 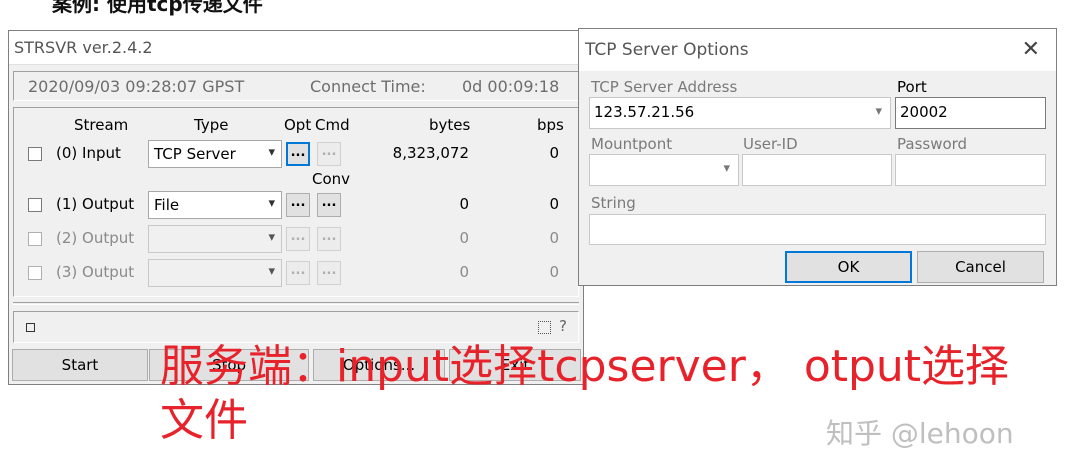 I want to click on header-type: Type, so click(x=211, y=125).